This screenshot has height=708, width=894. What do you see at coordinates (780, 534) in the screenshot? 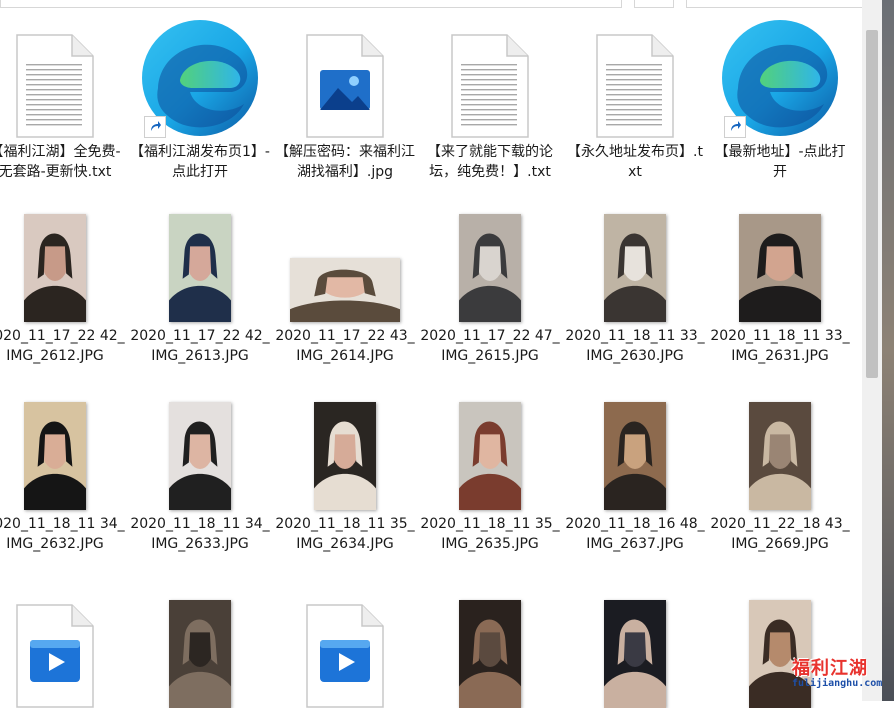
I see `file-name-label: 2020_11_22_18 43_IMG_2669.JPG` at bounding box center [780, 534].